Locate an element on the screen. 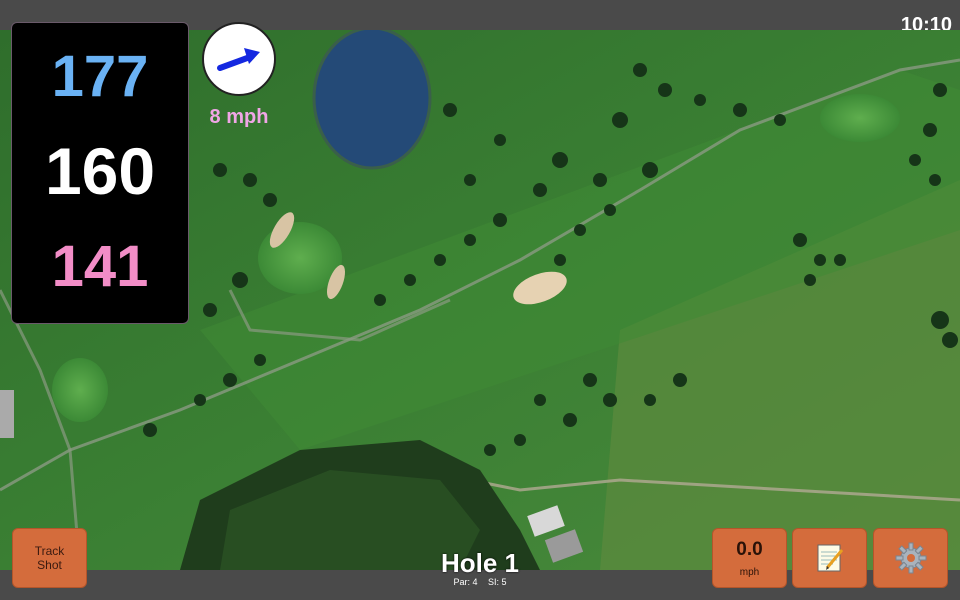  speed-value: 0.0 is located at coordinates (749, 549).